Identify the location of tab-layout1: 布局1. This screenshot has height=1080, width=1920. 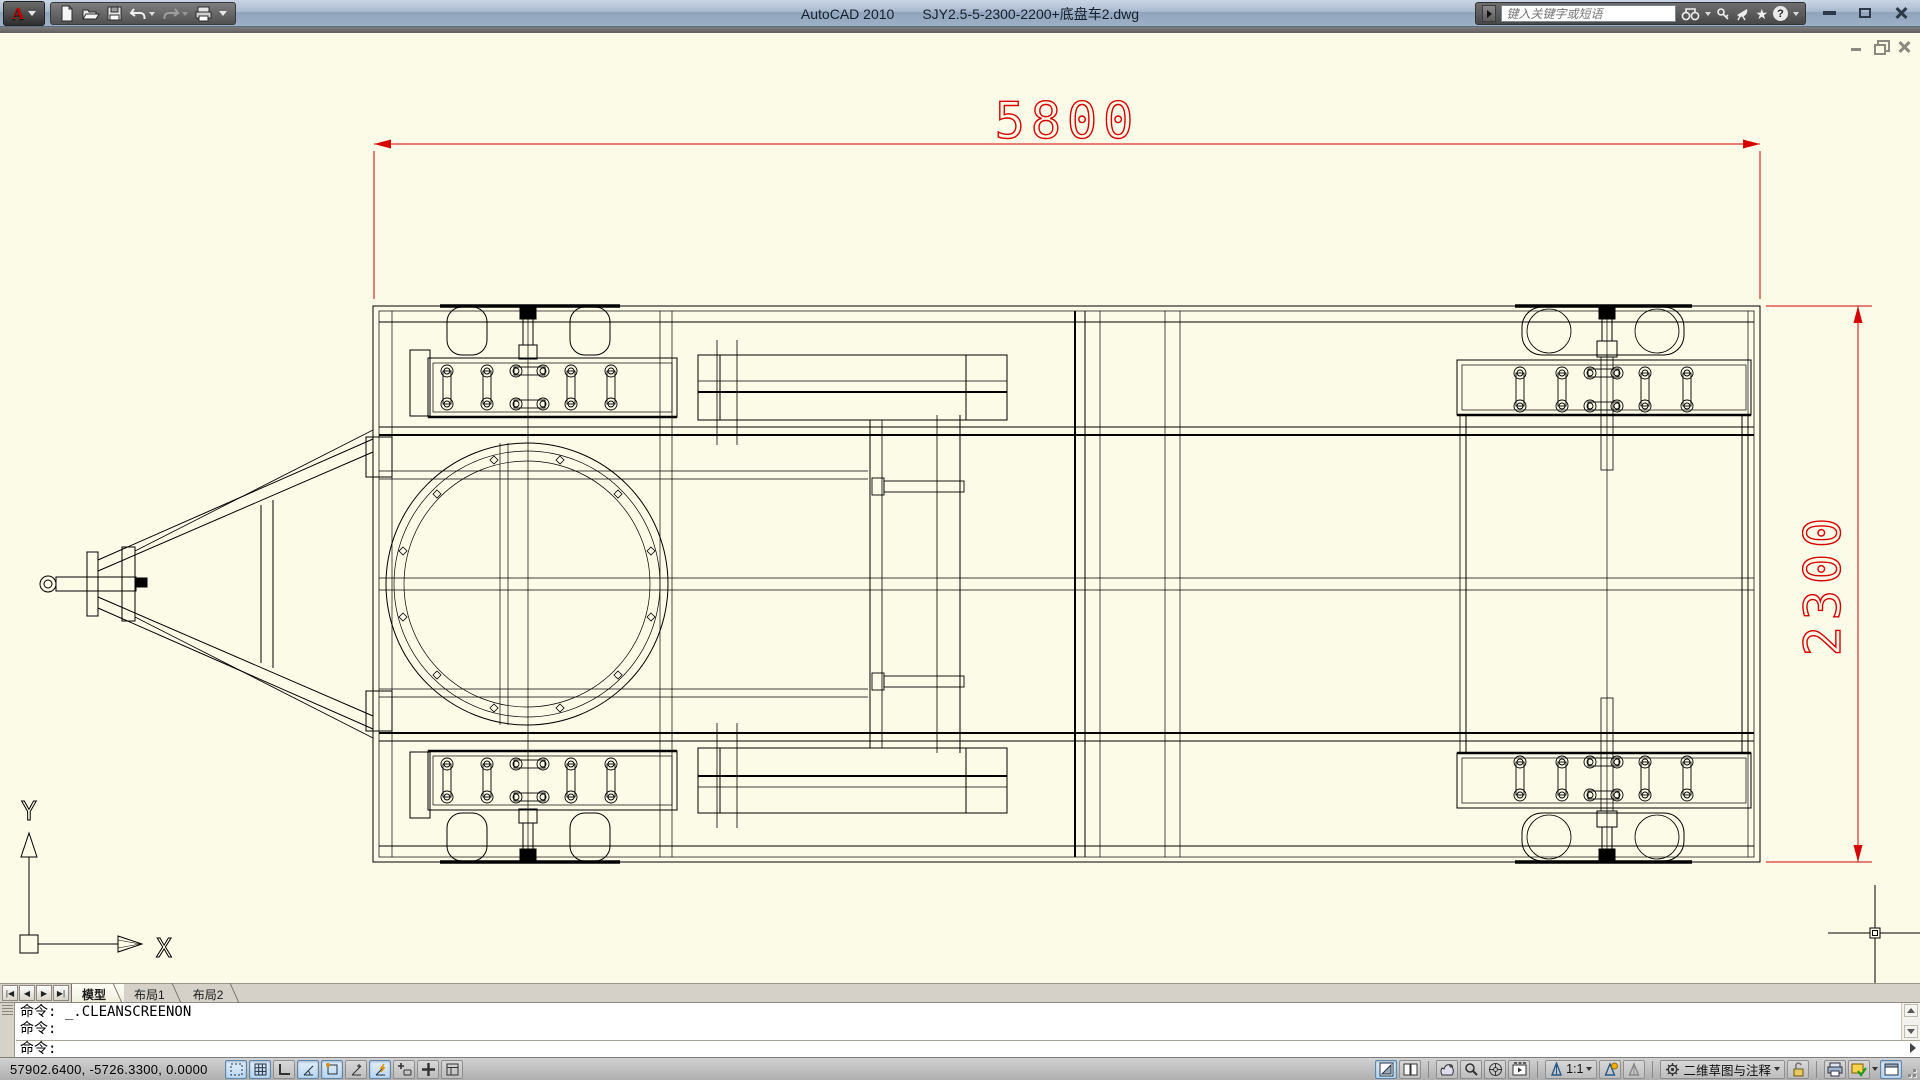
(153, 993).